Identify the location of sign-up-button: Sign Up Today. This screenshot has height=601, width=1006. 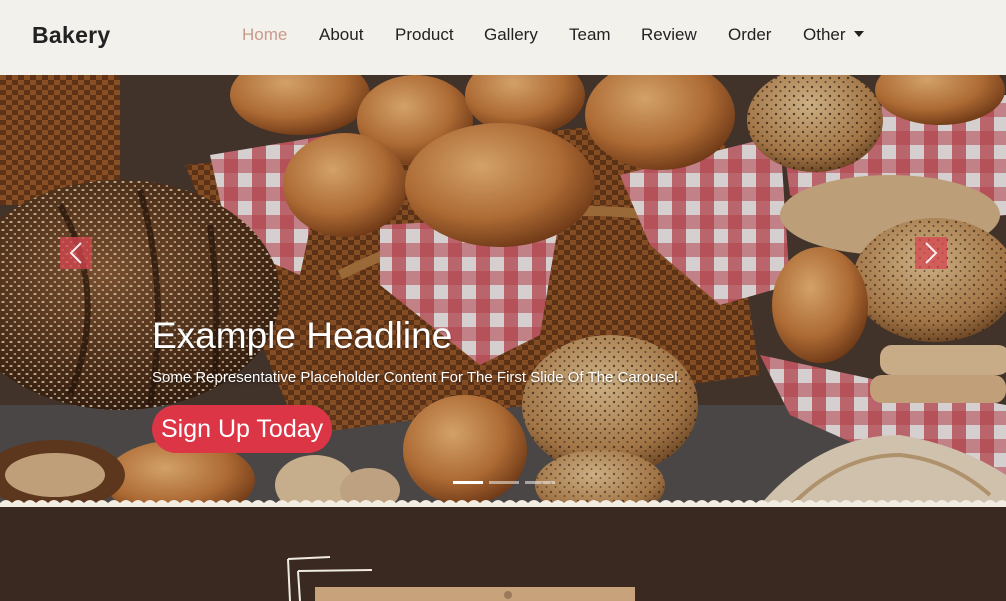
(242, 429).